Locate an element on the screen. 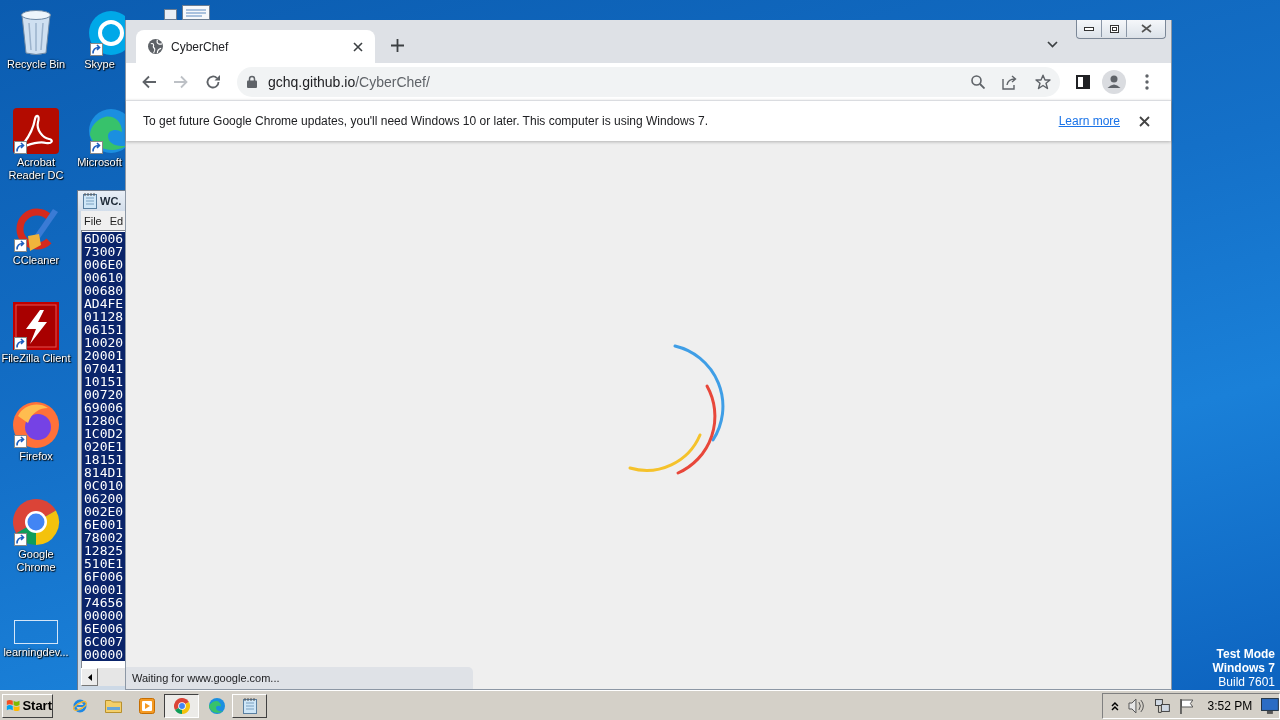  plus-icon is located at coordinates (397, 45).